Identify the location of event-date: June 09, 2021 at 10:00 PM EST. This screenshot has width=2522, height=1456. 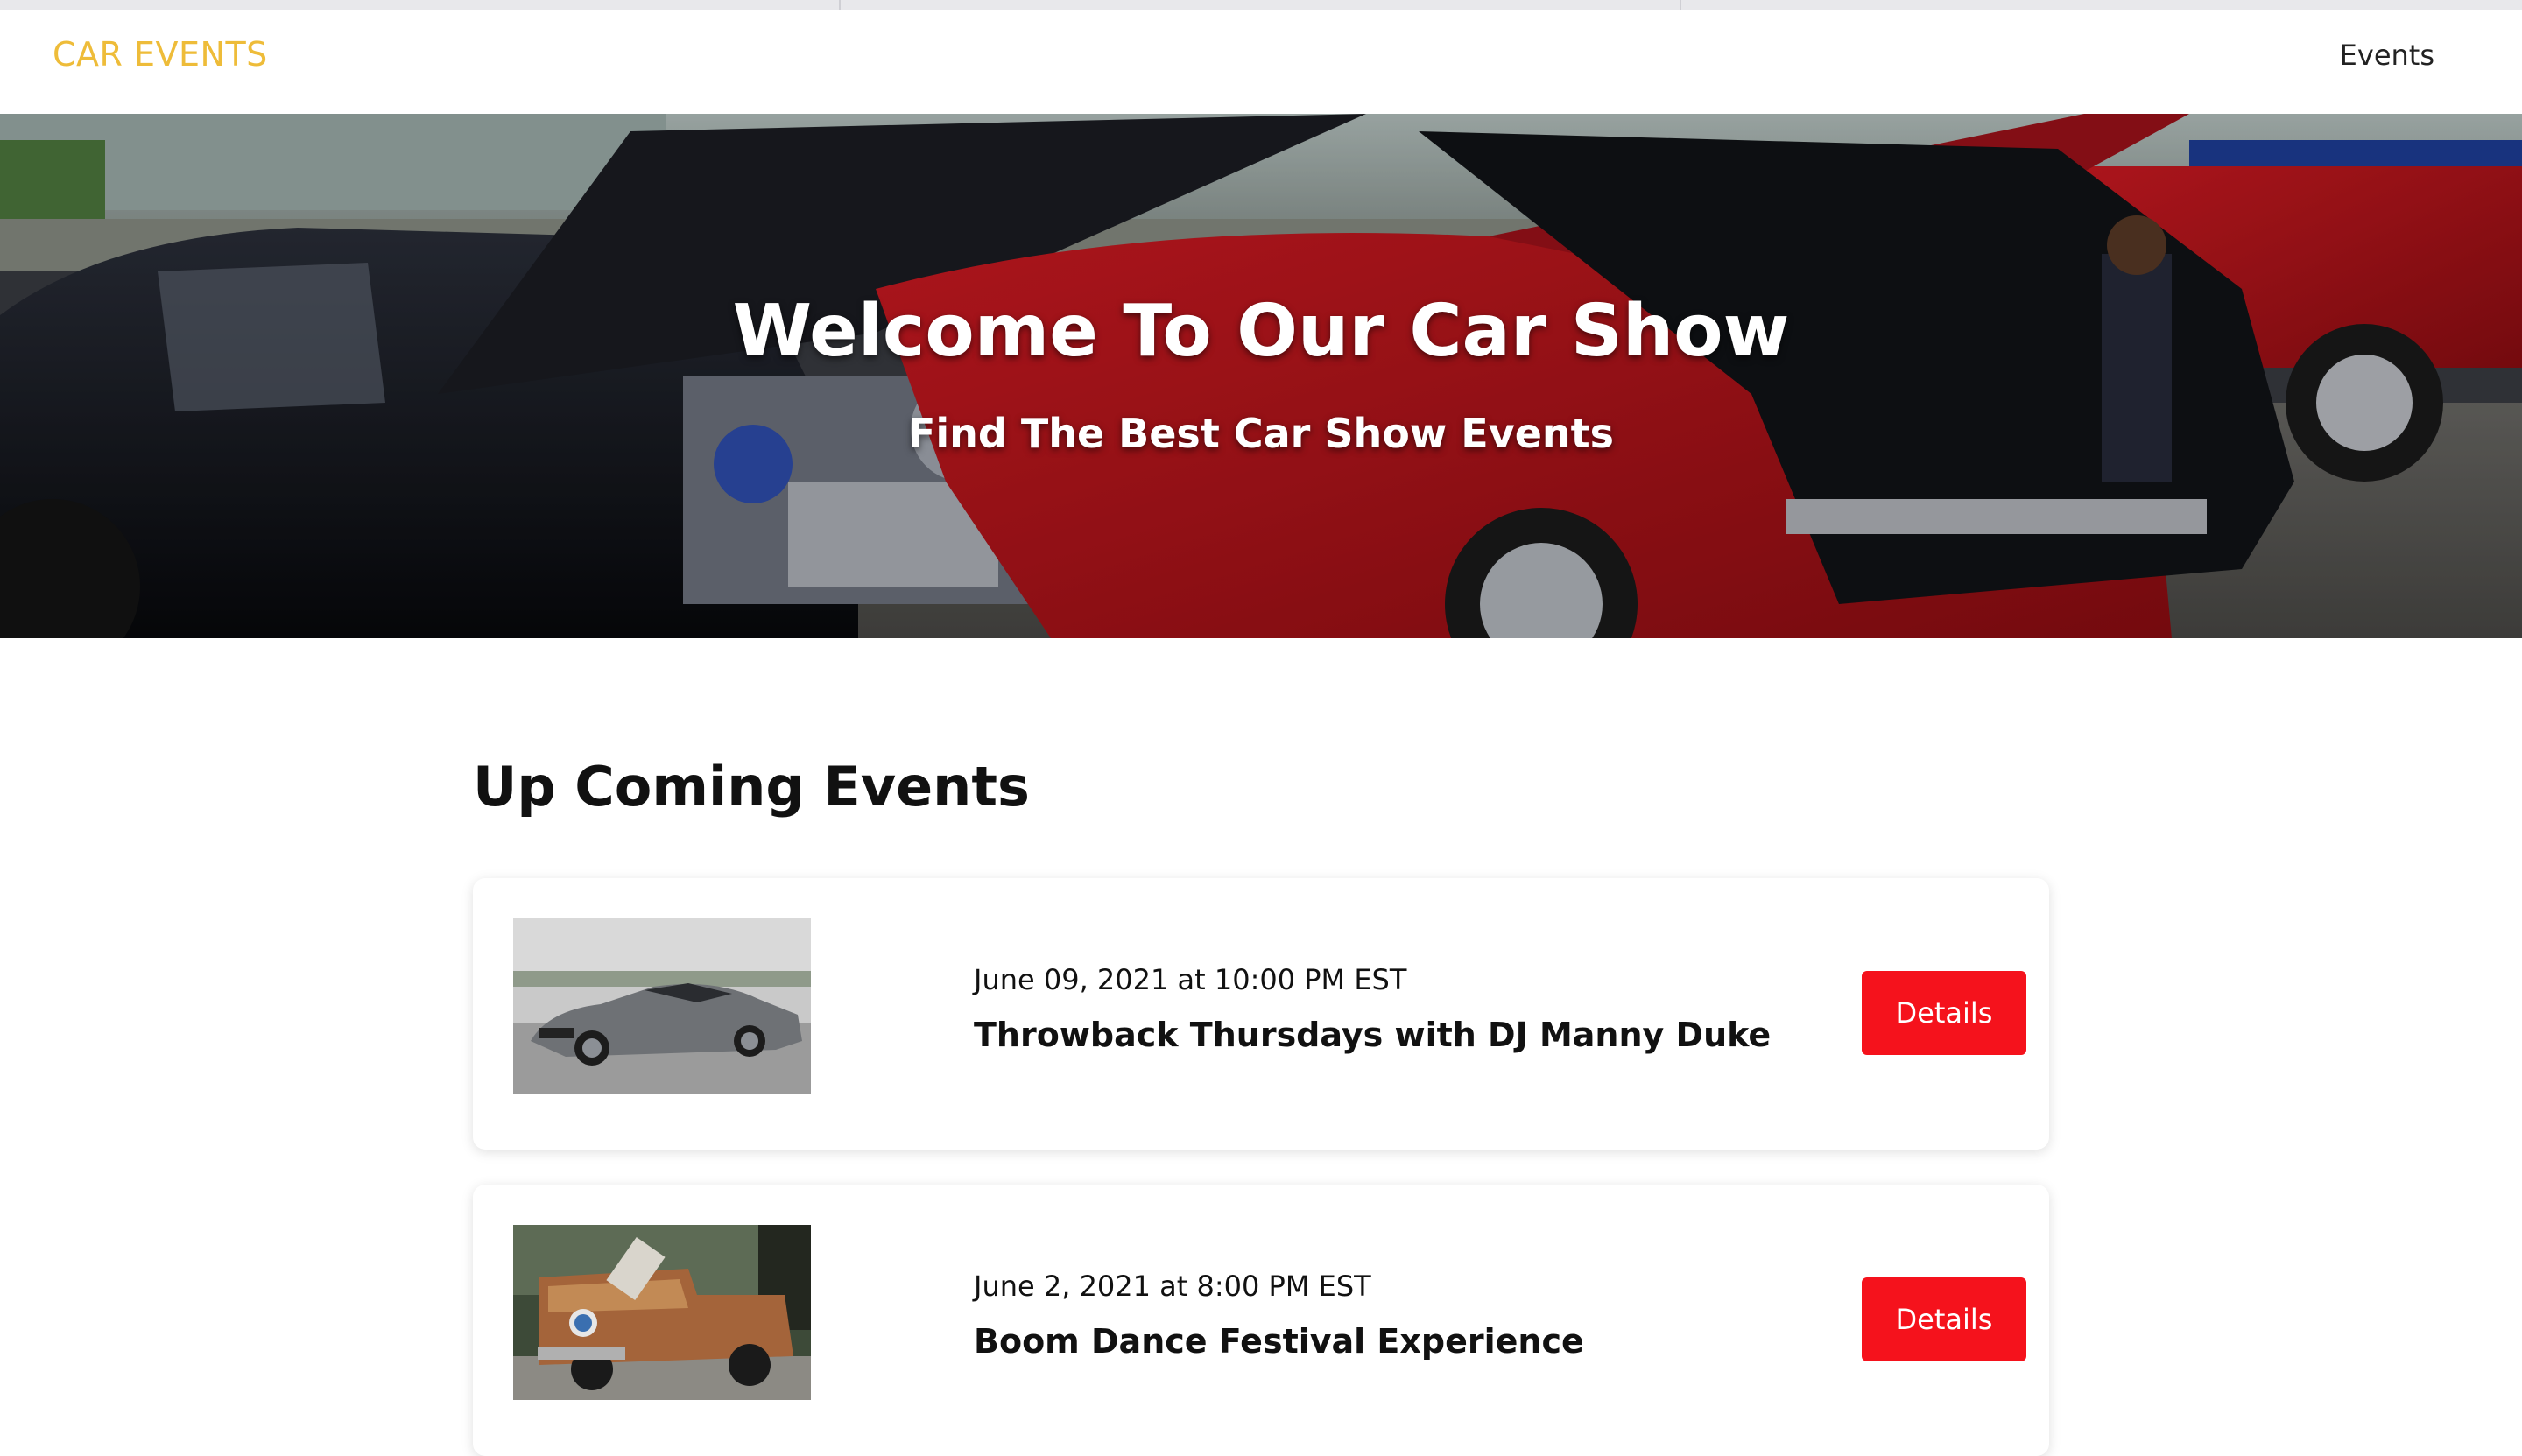
(1190, 979).